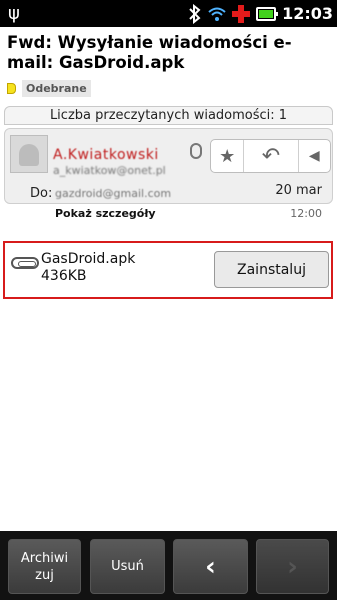 This screenshot has height=600, width=337. I want to click on more-actions-button: ◀, so click(314, 156).